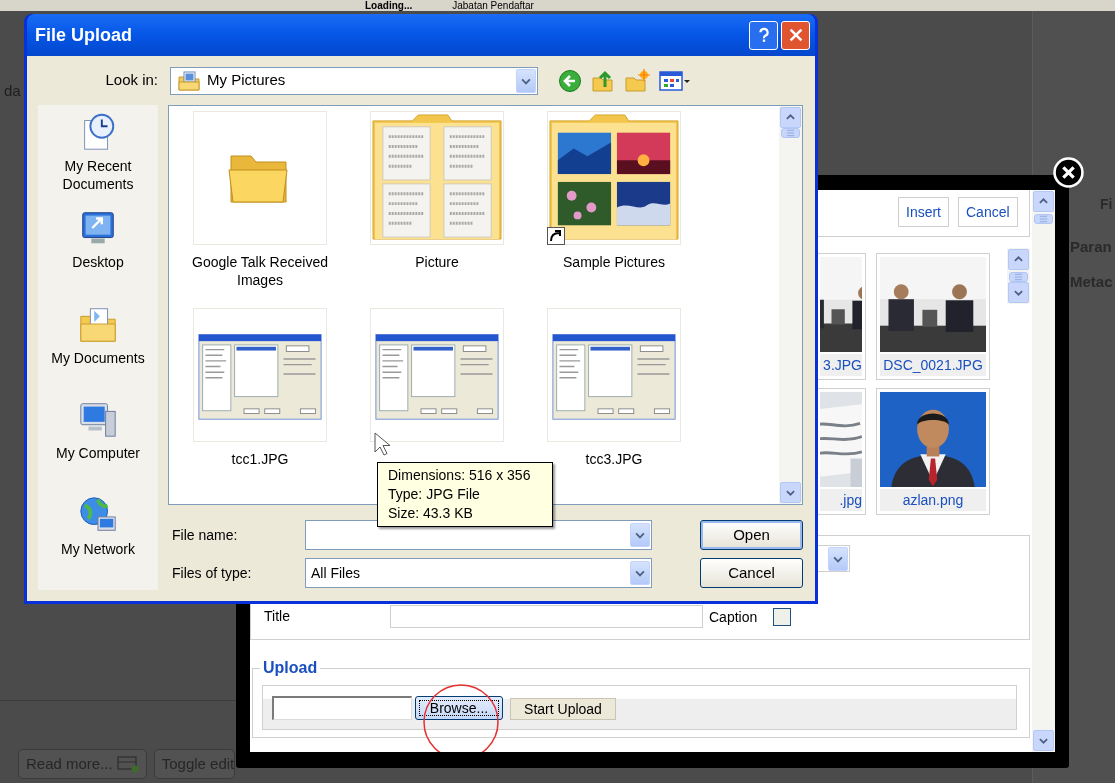  What do you see at coordinates (570, 80) in the screenshot?
I see `back-icon` at bounding box center [570, 80].